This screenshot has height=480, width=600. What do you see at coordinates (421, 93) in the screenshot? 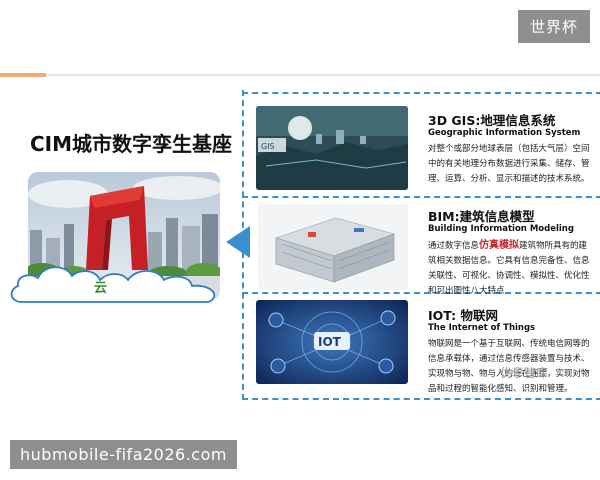
I see `connector-top` at bounding box center [421, 93].